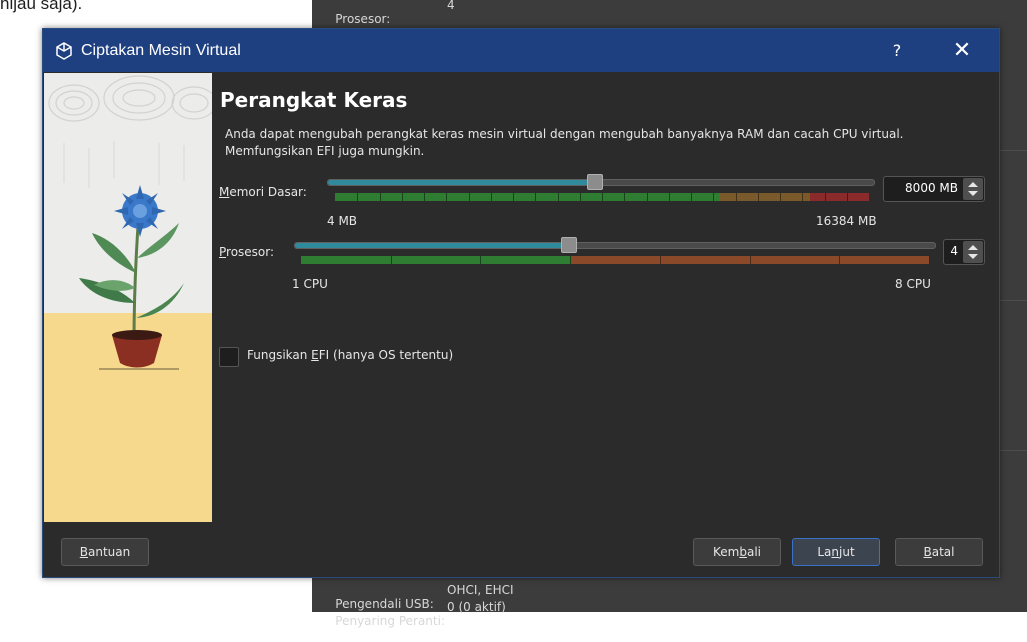  Describe the element at coordinates (229, 357) in the screenshot. I see `efi-checkbox` at that location.